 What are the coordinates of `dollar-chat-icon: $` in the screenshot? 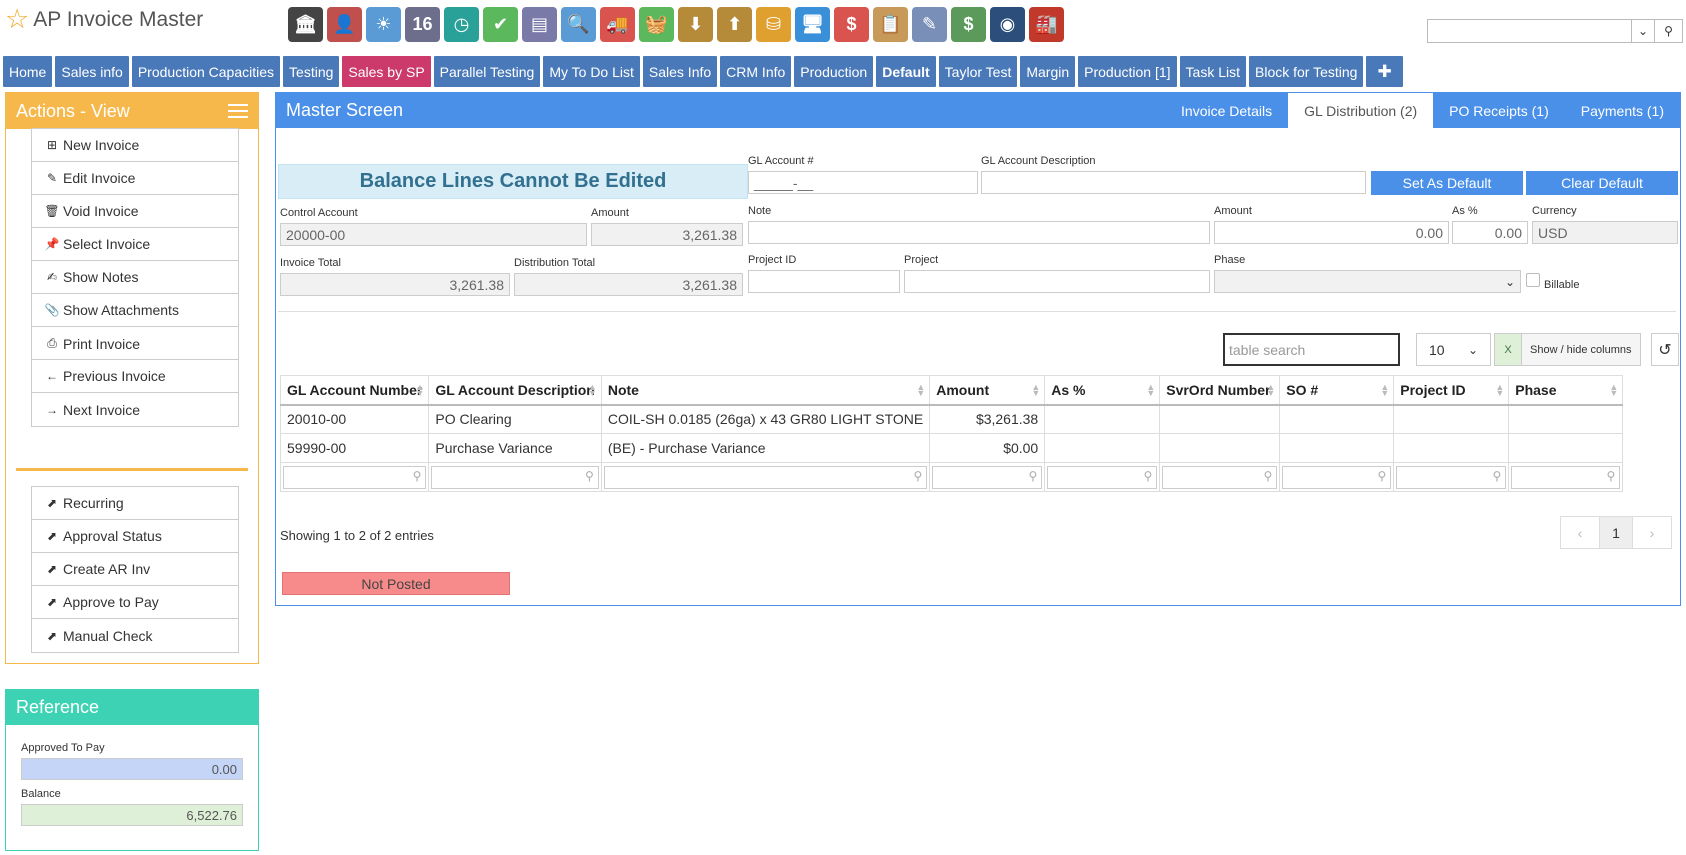 It's located at (851, 24).